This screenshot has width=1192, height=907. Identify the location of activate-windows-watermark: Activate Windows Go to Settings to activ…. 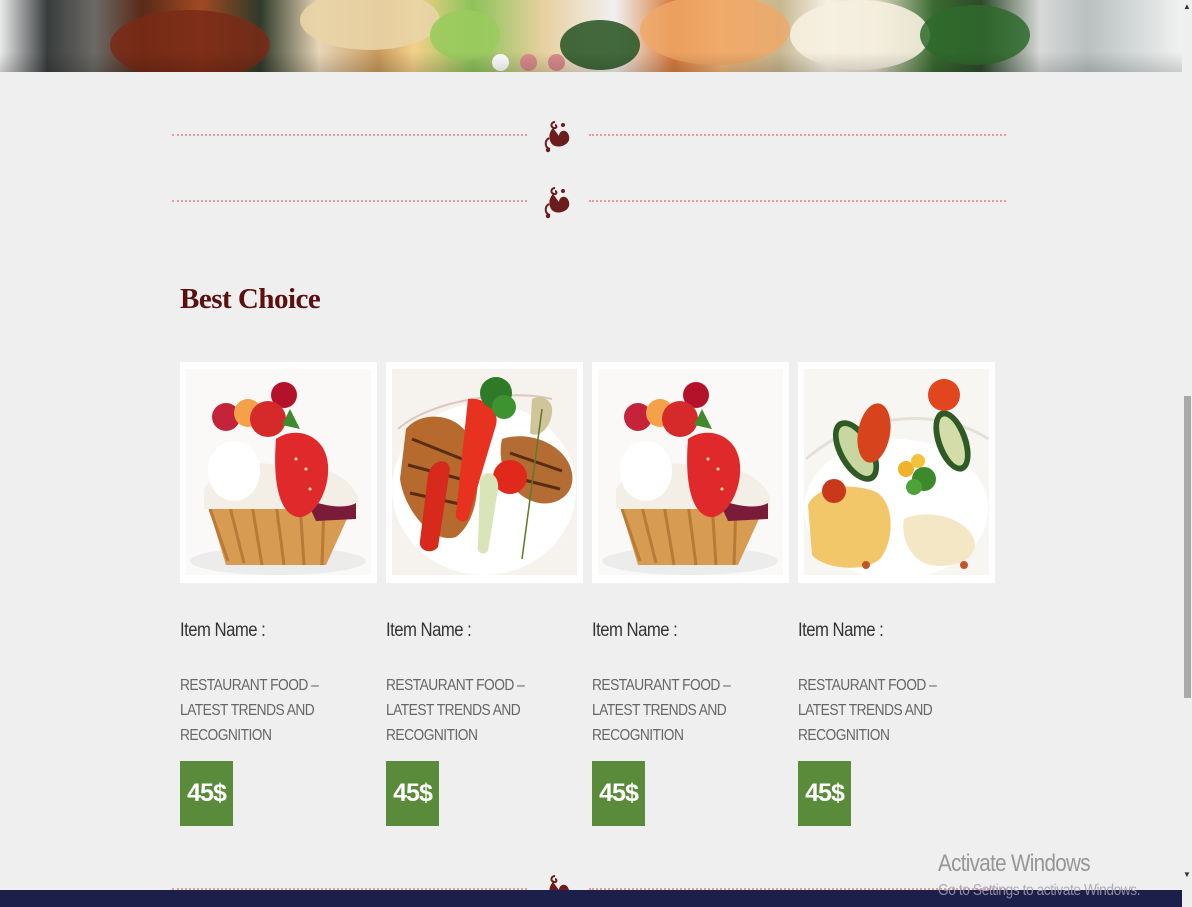
(1055, 875).